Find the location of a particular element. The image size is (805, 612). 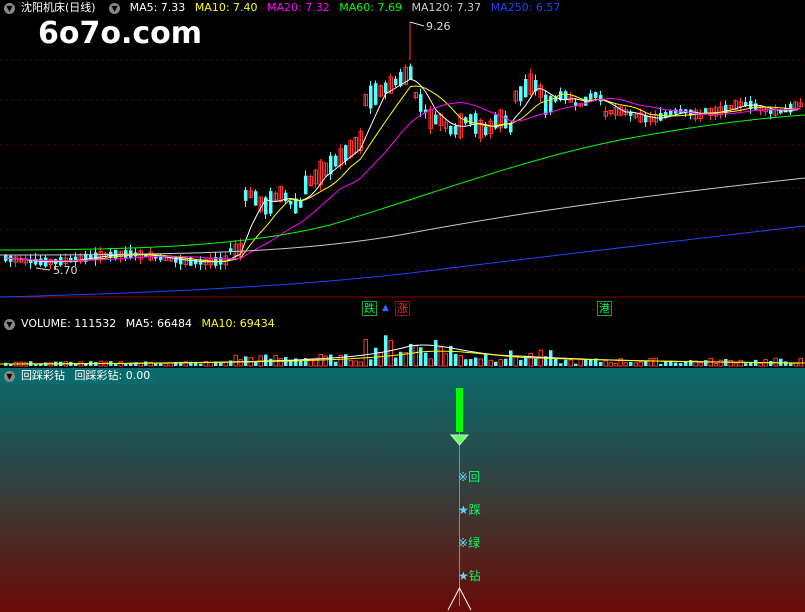

ma20-label: MA20: 7.32 is located at coordinates (298, 7).